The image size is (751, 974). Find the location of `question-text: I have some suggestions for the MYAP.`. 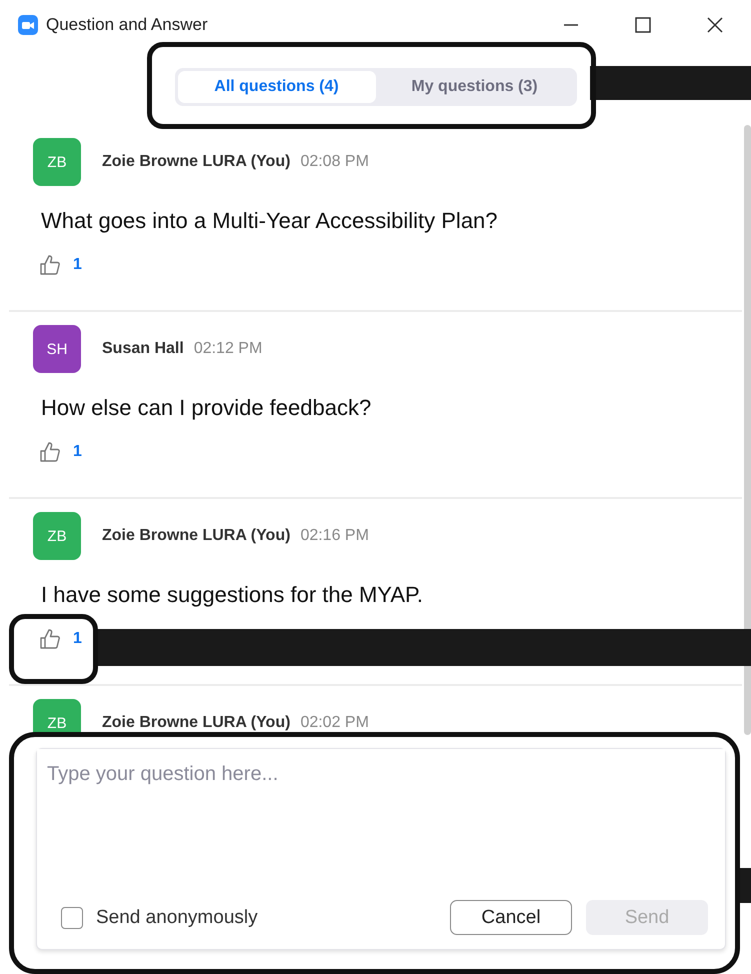

question-text: I have some suggestions for the MYAP. is located at coordinates (232, 595).